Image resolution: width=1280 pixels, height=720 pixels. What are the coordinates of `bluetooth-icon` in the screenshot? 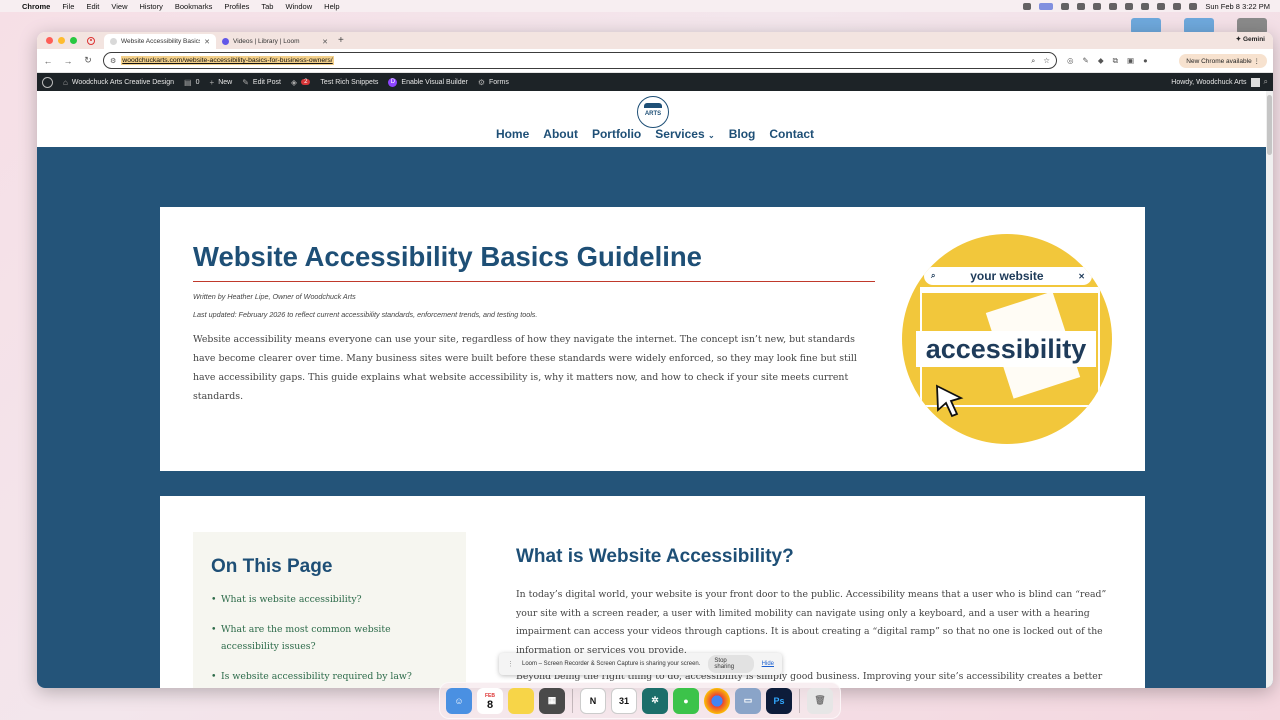 It's located at (1129, 6).